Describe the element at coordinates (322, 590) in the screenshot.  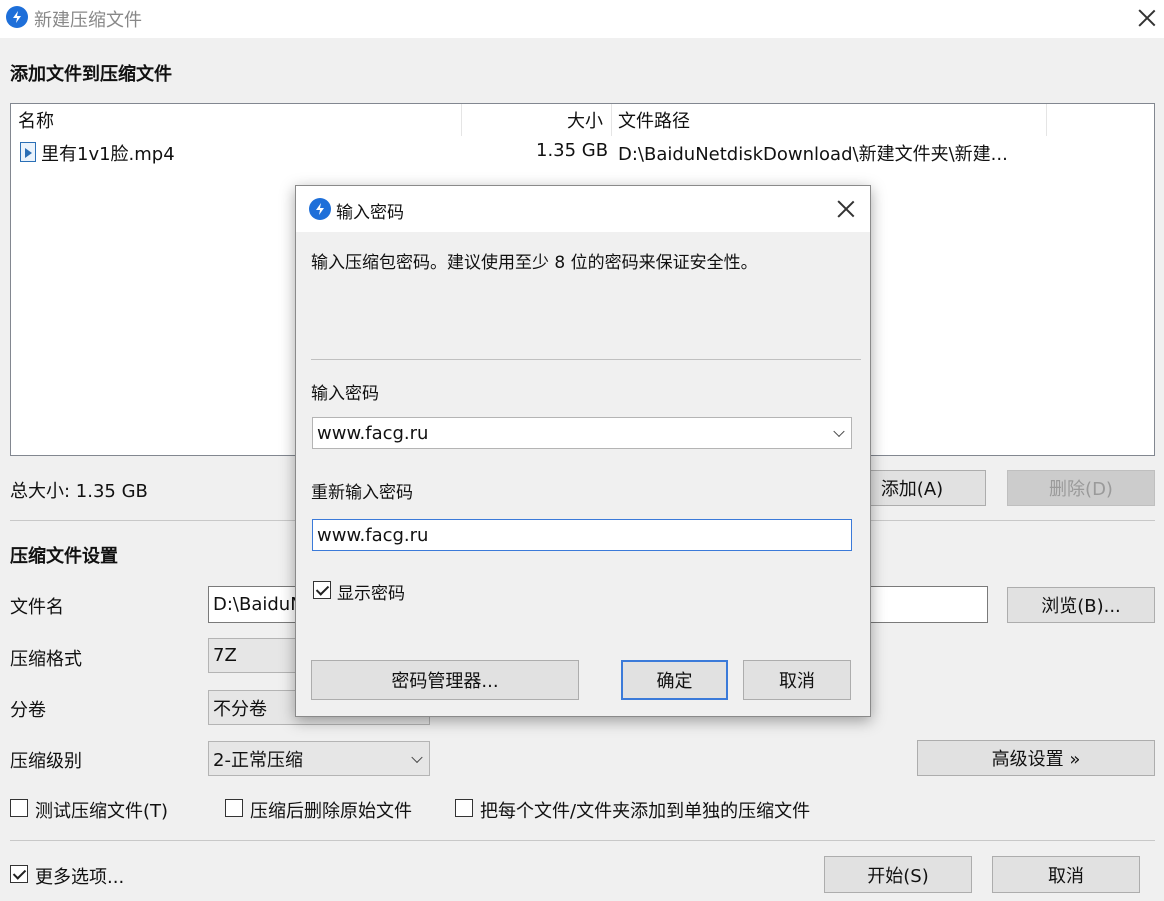
I see `show-password-checkbox` at that location.